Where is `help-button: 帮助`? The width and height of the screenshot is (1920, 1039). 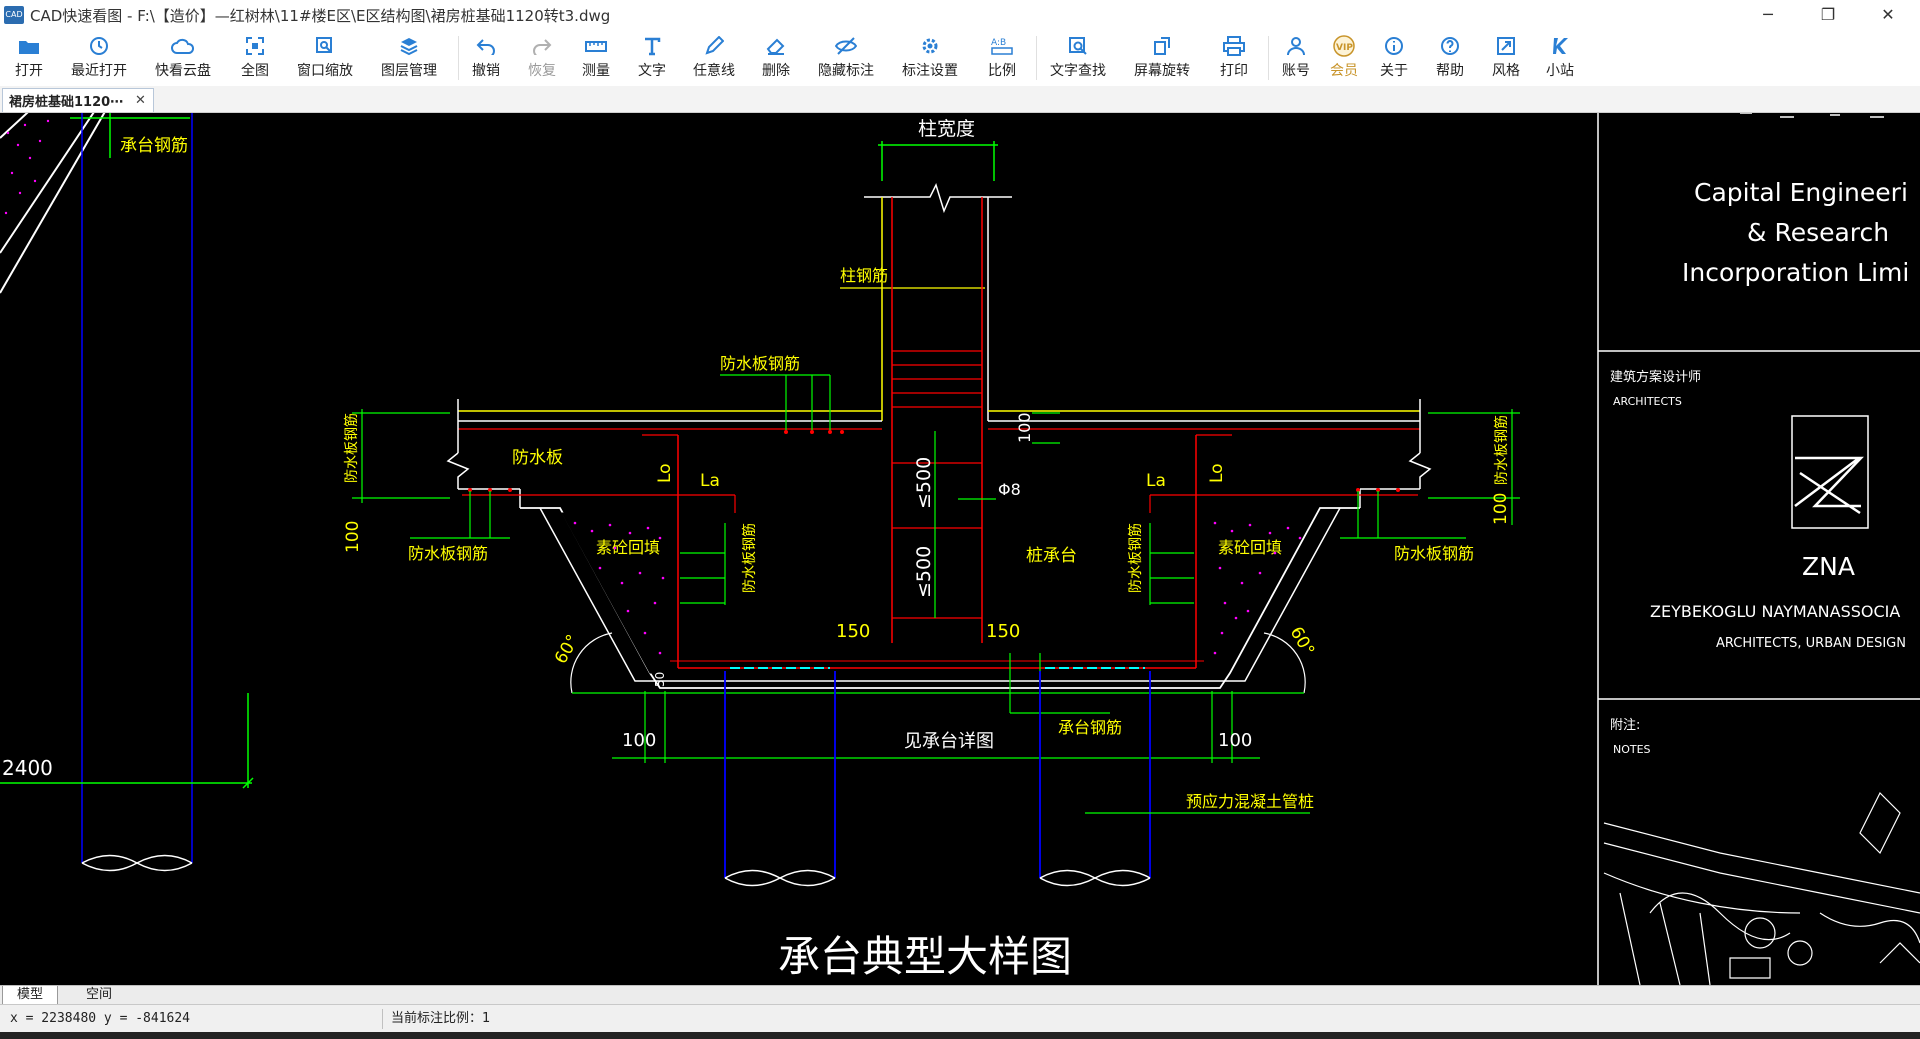
help-button: 帮助 is located at coordinates (1450, 58).